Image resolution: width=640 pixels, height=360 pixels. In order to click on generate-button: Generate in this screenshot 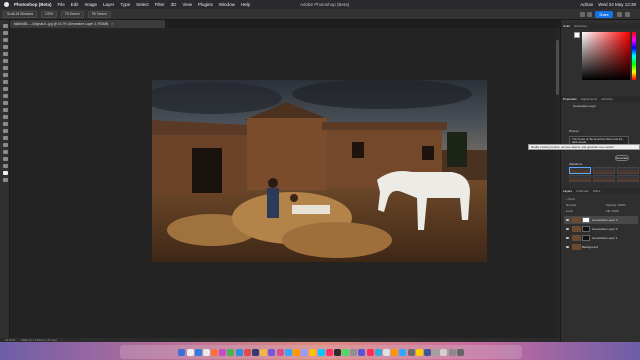, I will do `click(622, 158)`.